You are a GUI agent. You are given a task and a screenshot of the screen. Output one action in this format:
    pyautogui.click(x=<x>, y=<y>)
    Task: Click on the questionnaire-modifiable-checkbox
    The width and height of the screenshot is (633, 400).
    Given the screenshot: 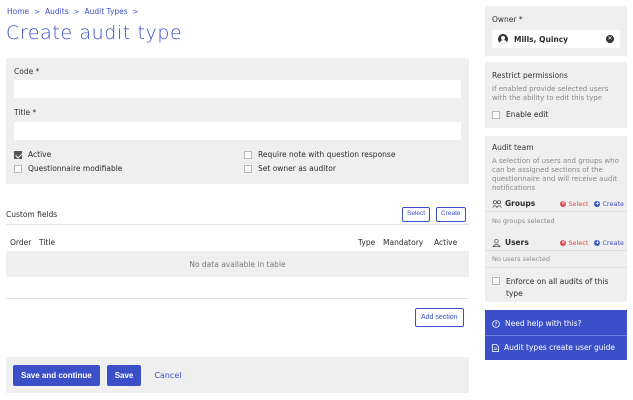 What is the action you would take?
    pyautogui.click(x=18, y=168)
    